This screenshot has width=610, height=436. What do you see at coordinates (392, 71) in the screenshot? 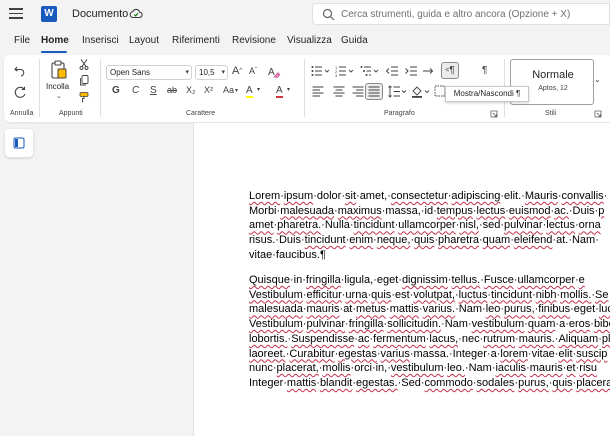
I see `decrease-indent-icon` at bounding box center [392, 71].